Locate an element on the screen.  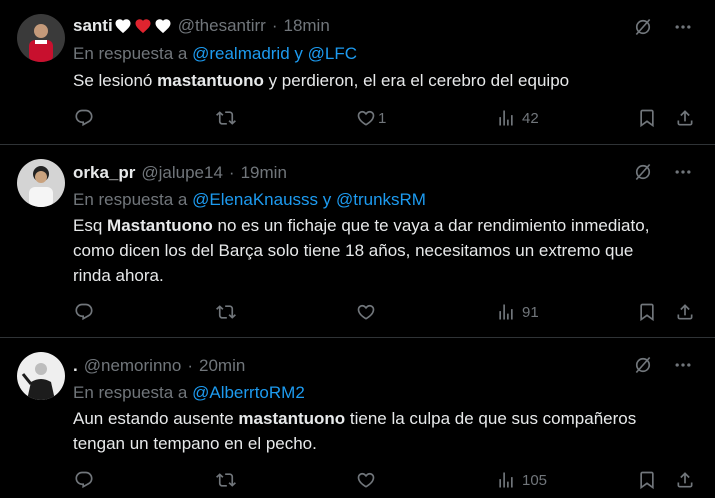
timestamp: 18min is located at coordinates (306, 26).